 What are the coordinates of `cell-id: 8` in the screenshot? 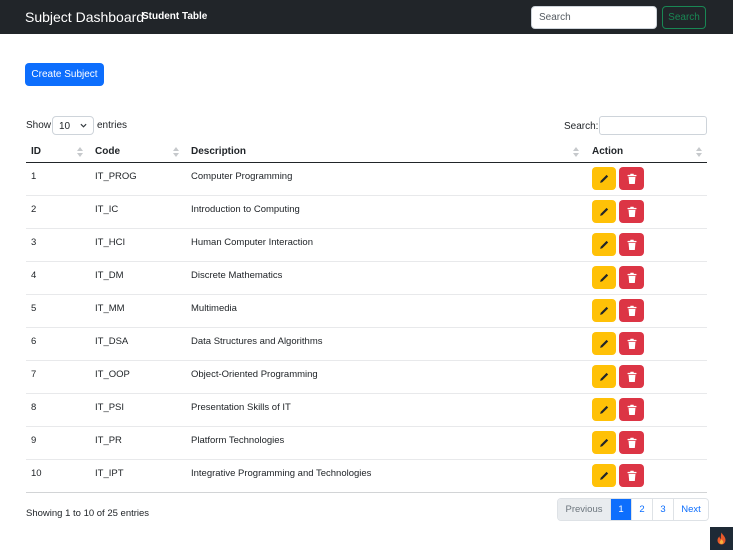 It's located at (34, 407).